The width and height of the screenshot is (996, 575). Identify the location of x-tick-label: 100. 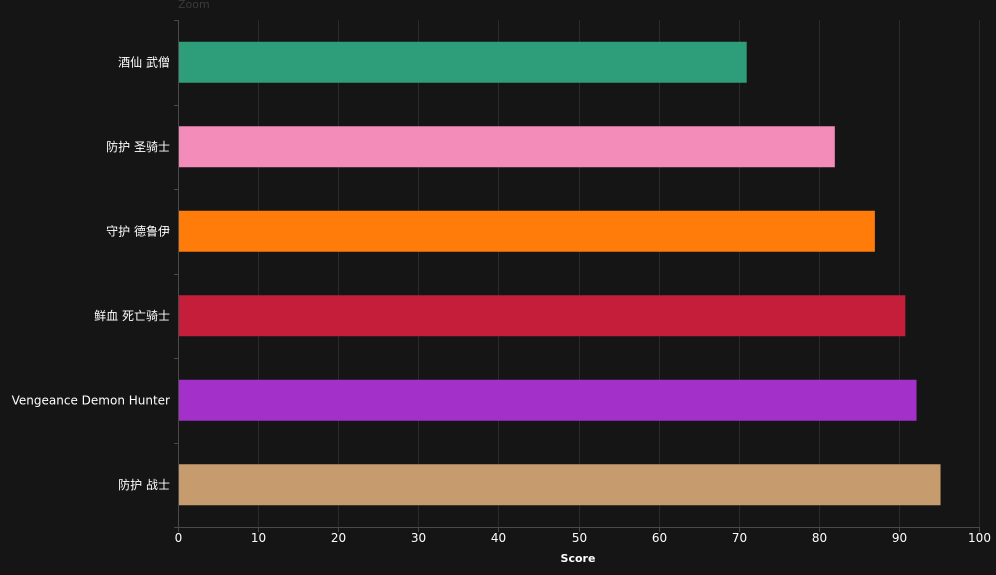
(979, 538).